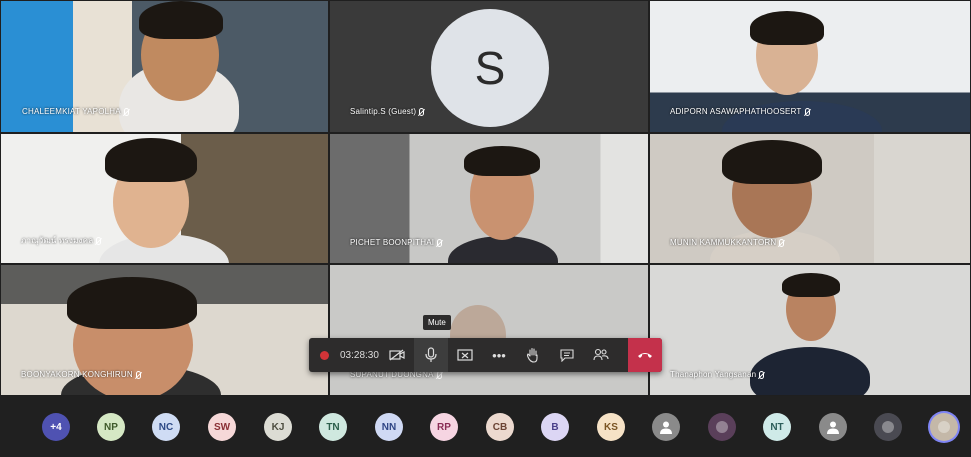  I want to click on participant-name: ภาณุวัฒน์ ทรงมงคล, so click(61, 240).